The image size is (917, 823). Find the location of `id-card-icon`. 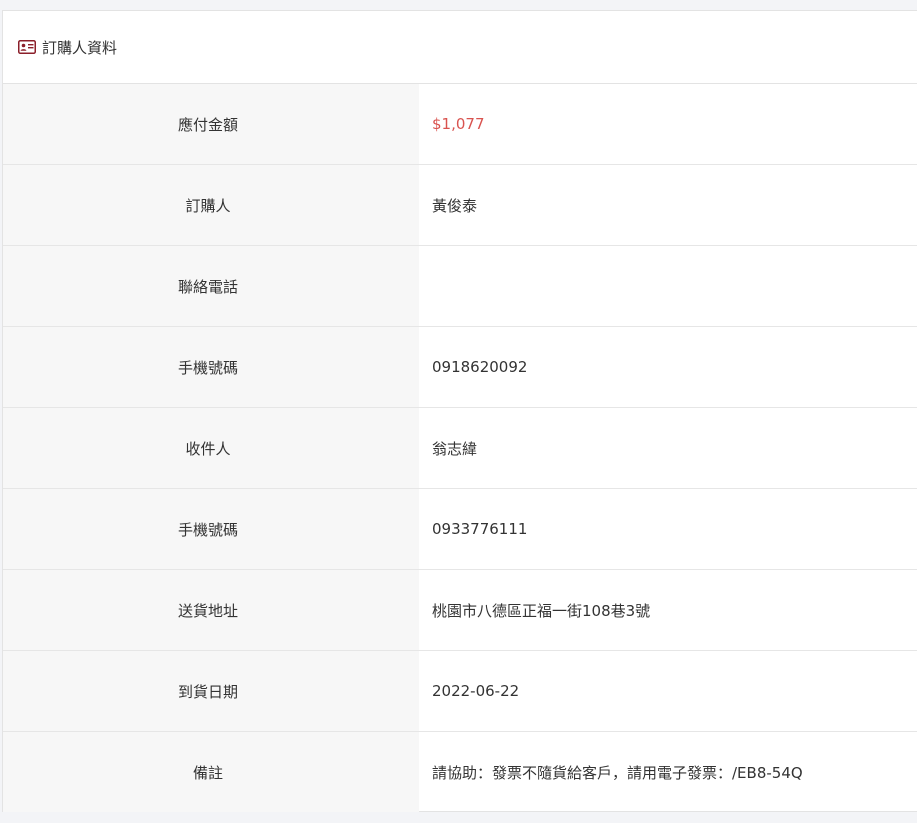

id-card-icon is located at coordinates (28, 47).